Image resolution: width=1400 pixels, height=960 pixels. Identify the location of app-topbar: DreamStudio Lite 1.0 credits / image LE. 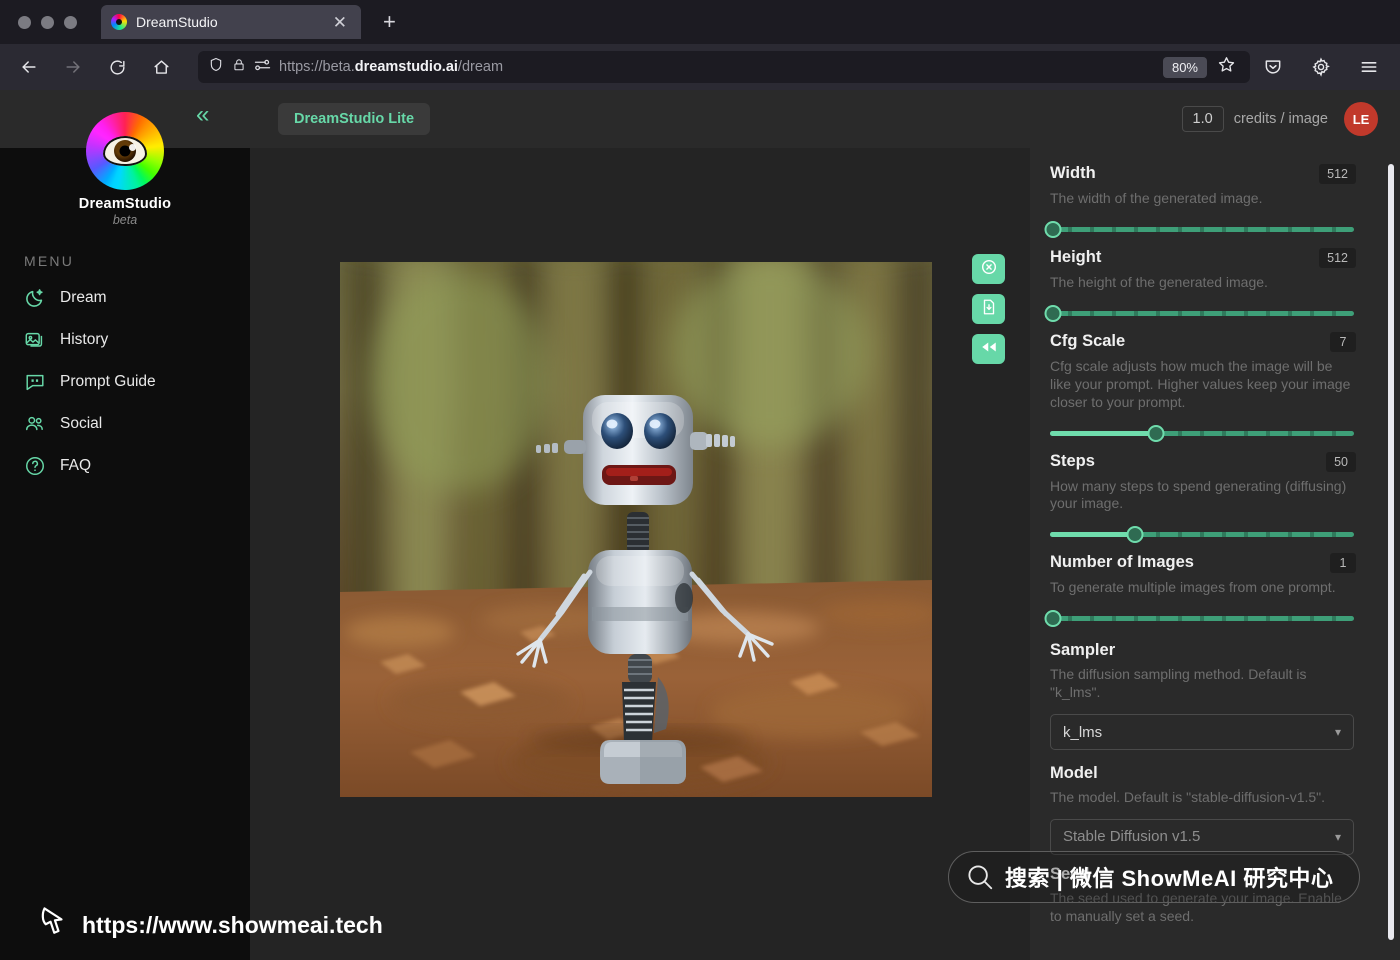
(825, 119).